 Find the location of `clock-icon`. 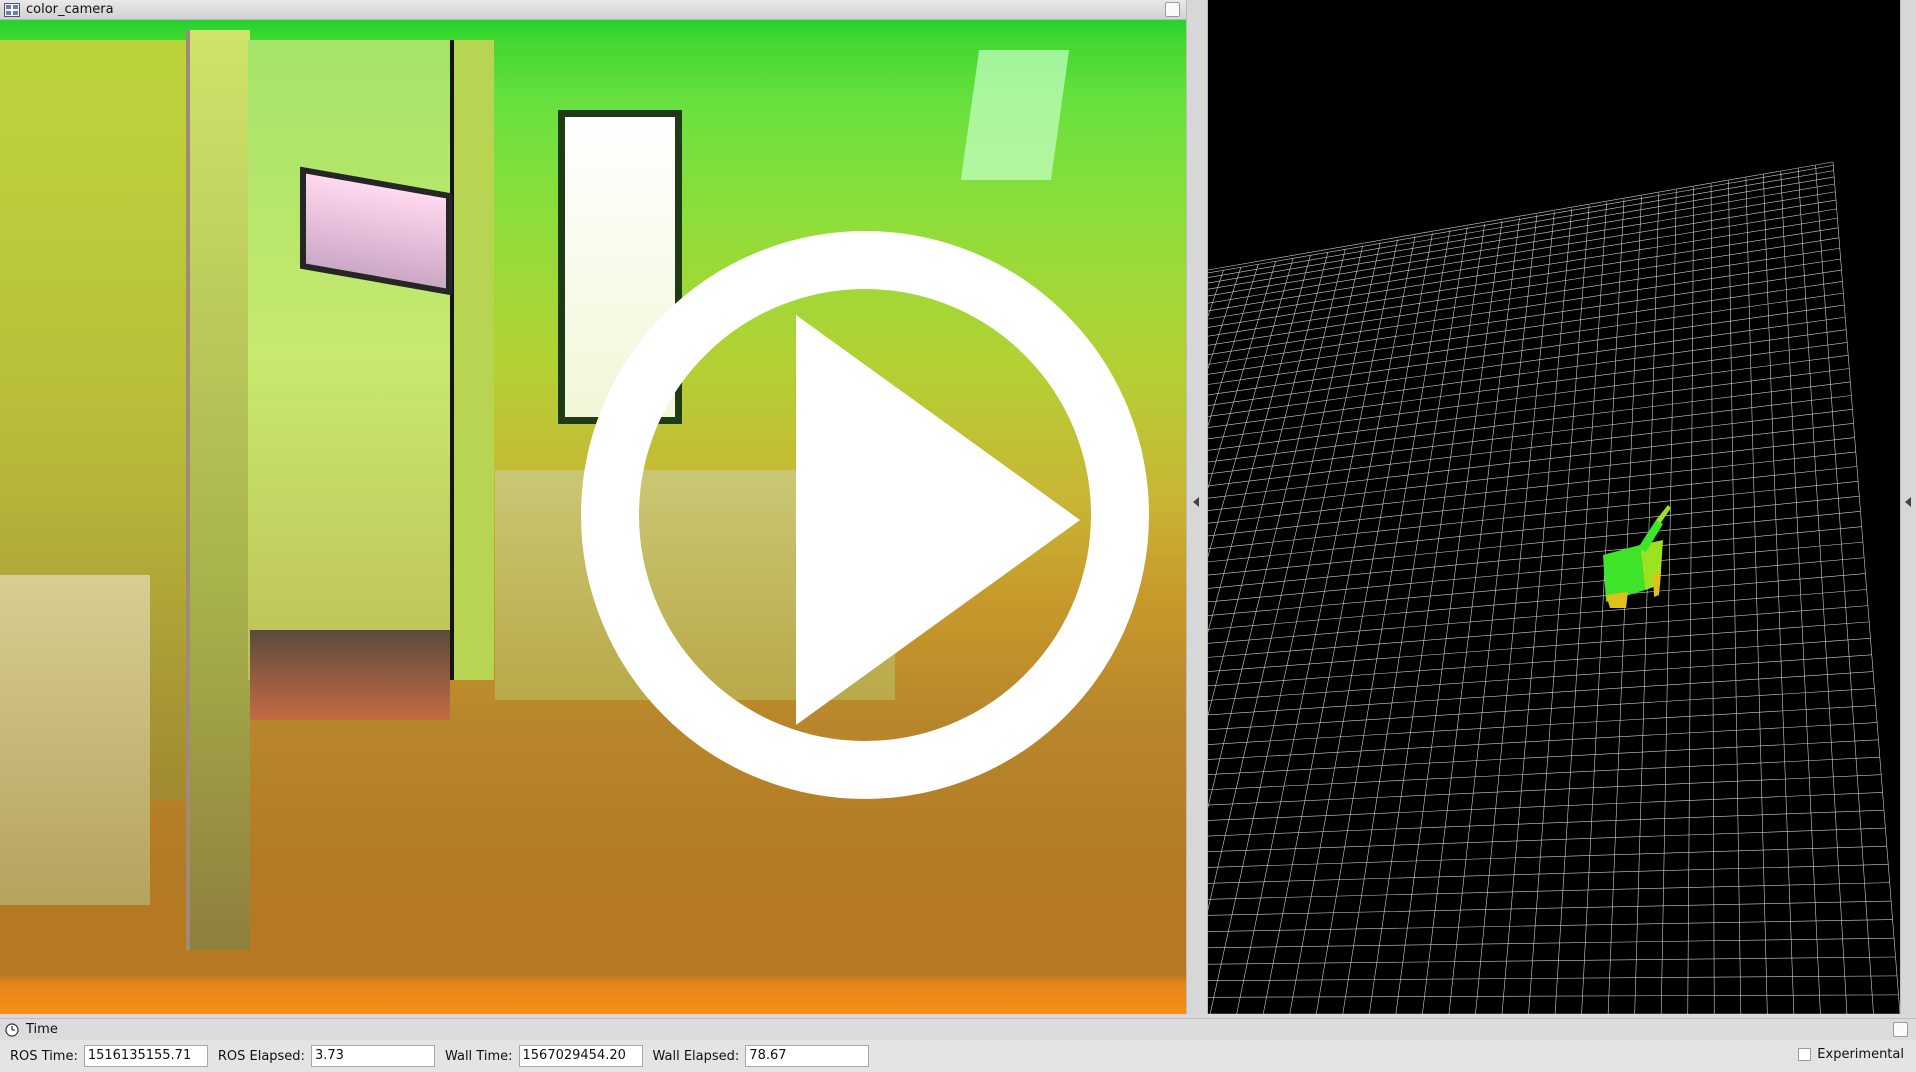

clock-icon is located at coordinates (12, 1030).